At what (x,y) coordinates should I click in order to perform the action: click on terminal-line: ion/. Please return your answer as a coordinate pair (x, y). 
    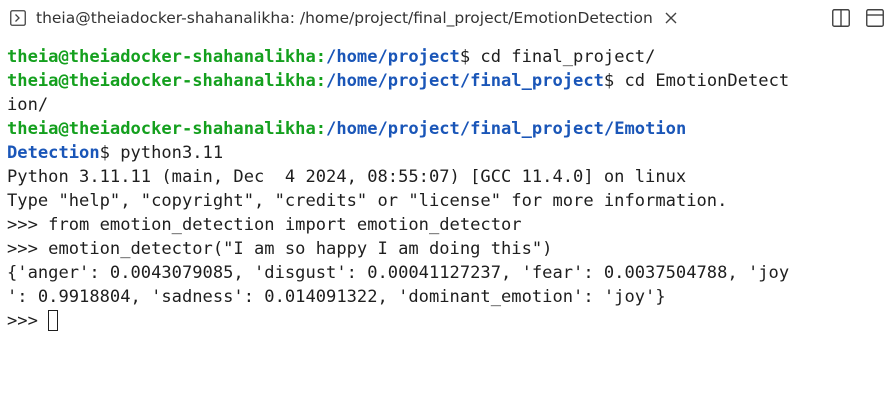
    Looking at the image, I should click on (448, 105).